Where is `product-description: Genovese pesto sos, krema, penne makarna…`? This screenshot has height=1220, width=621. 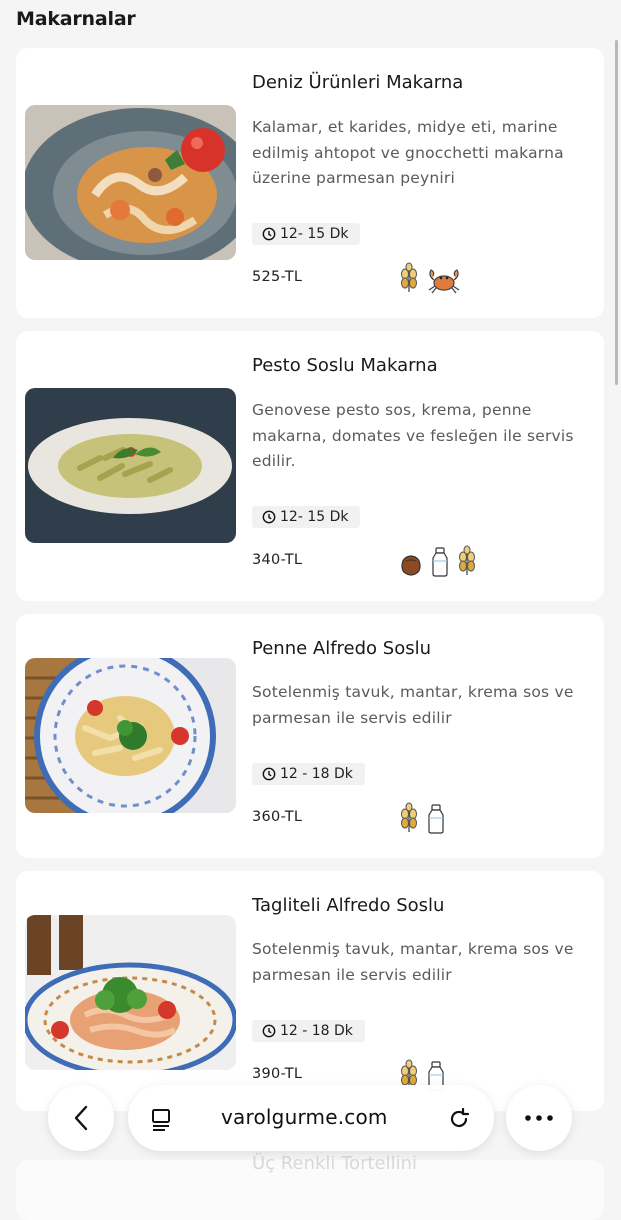 product-description: Genovese pesto sos, krema, penne makarna… is located at coordinates (413, 435).